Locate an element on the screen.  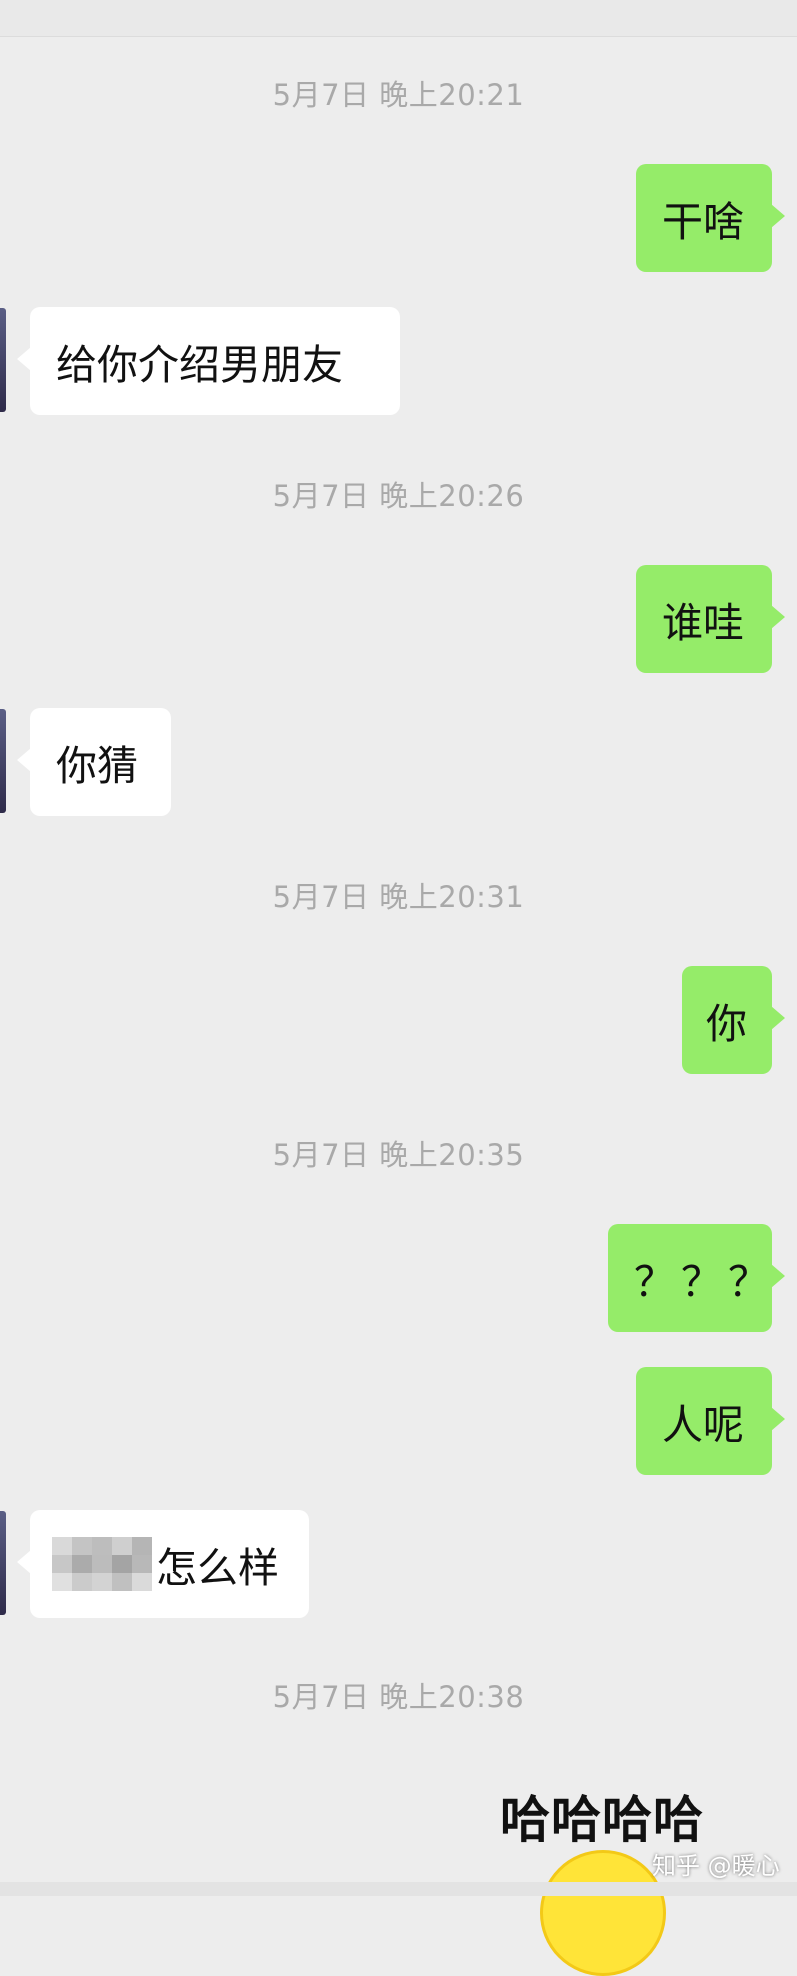
timestamp: 5月7日 晚上20:21 is located at coordinates (398, 95).